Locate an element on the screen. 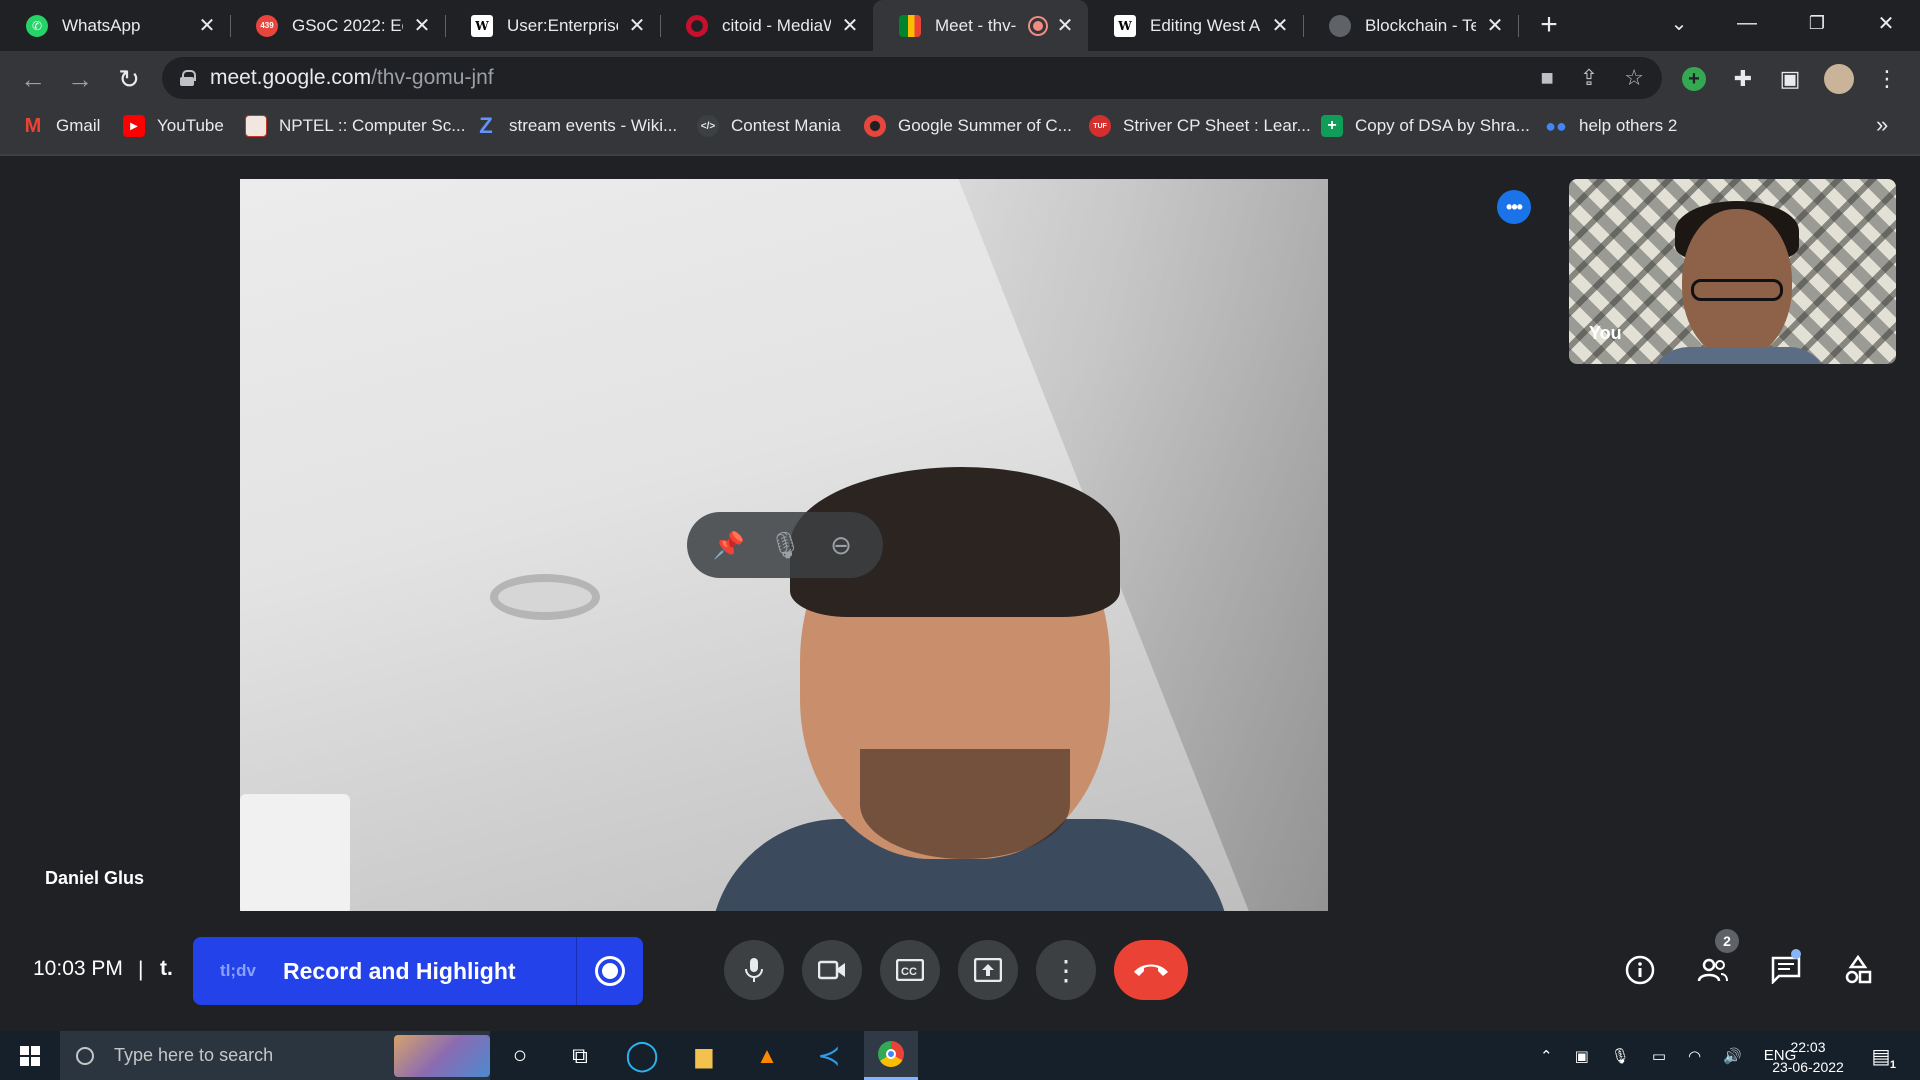 This screenshot has width=1920, height=1080. volume-icon: 🔊 is located at coordinates (1732, 1056).